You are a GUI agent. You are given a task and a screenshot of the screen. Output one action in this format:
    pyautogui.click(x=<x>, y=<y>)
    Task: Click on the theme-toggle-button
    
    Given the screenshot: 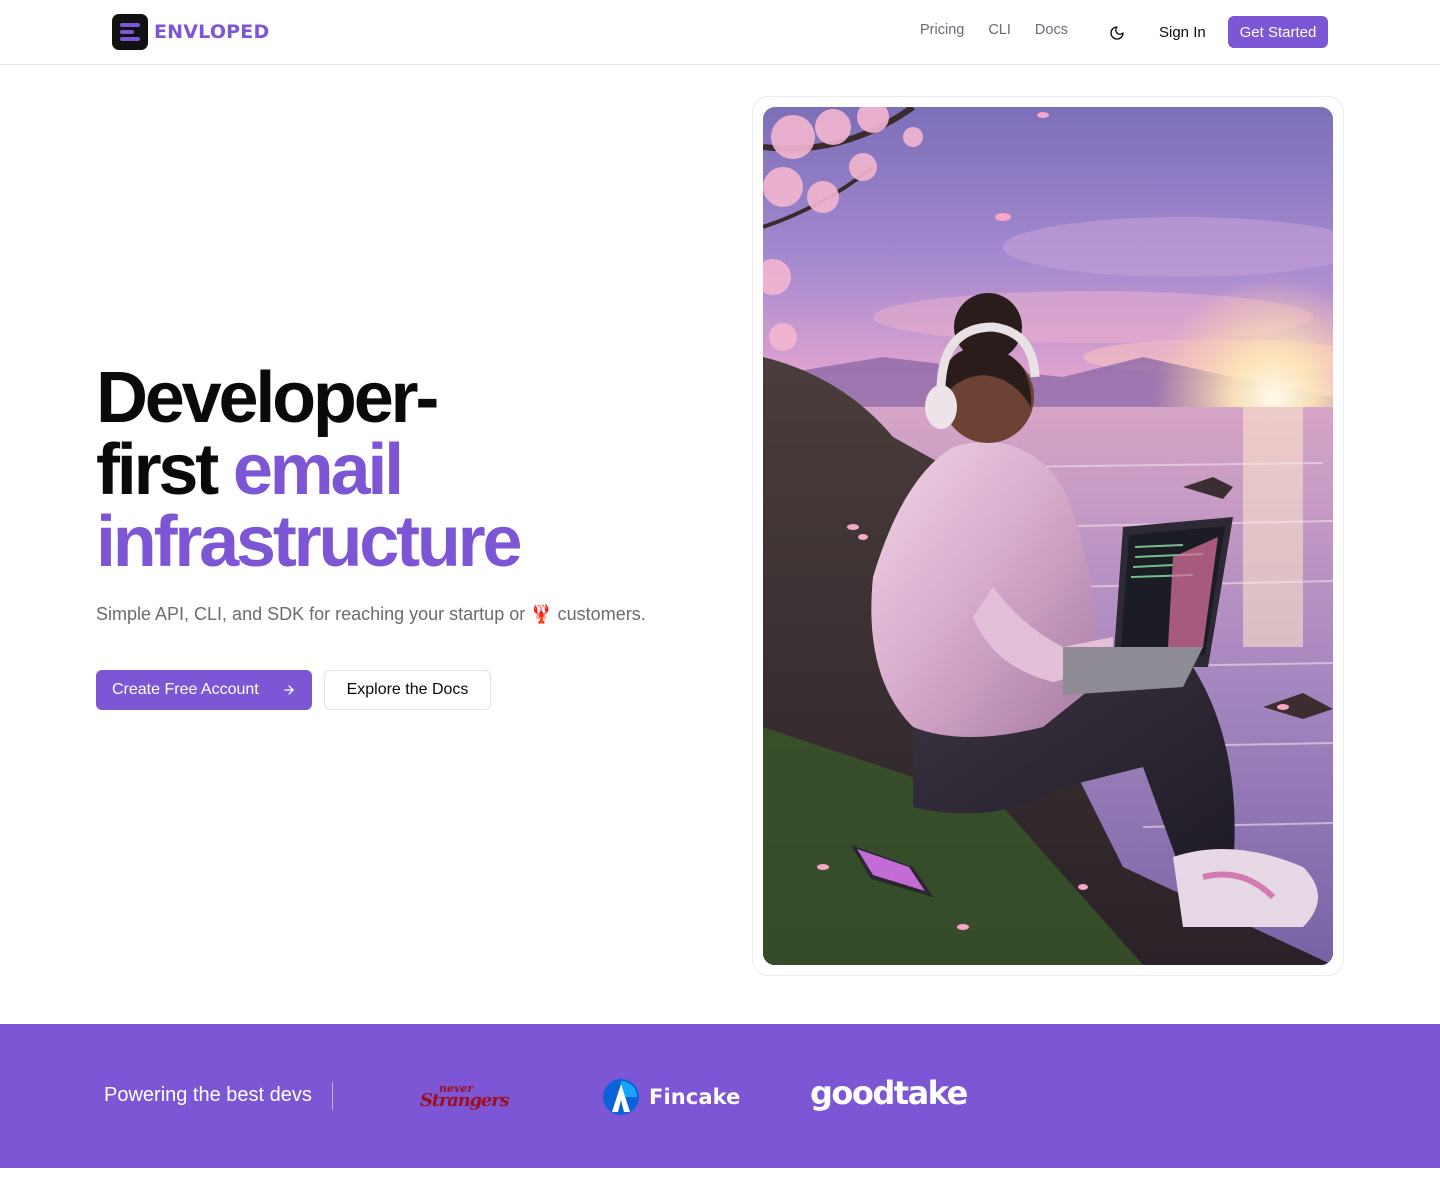 What is the action you would take?
    pyautogui.click(x=1117, y=33)
    